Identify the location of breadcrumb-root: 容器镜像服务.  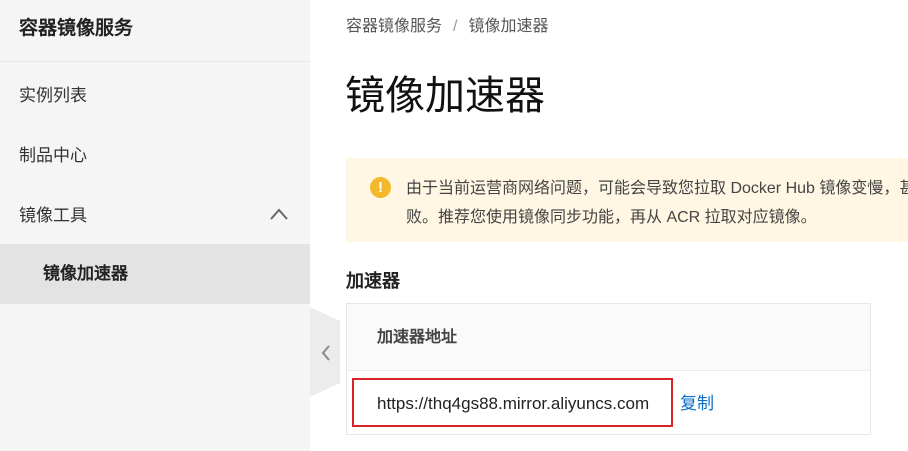
(394, 26).